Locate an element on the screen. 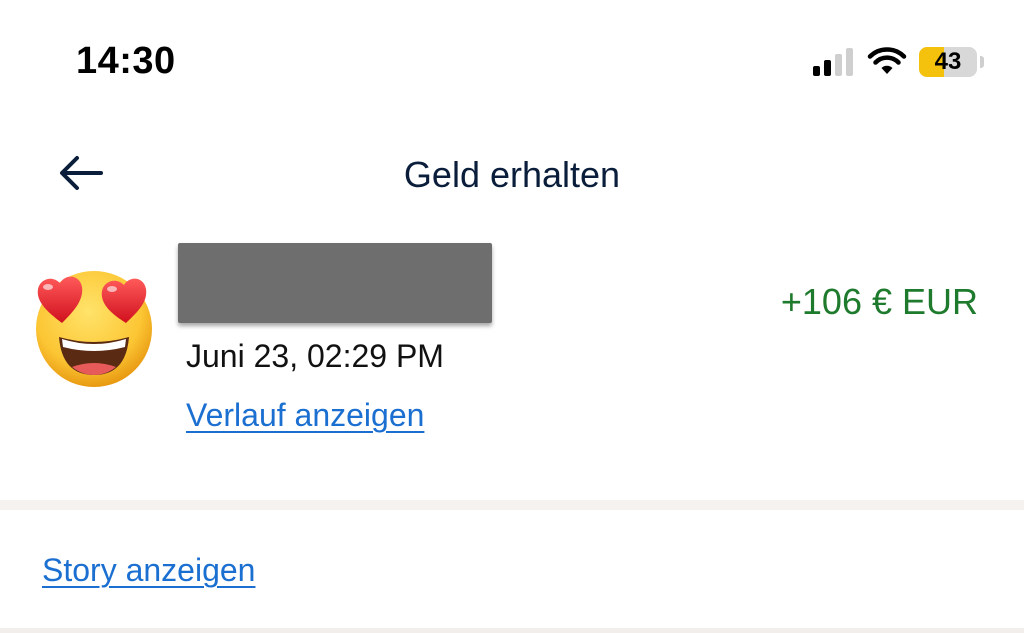 The width and height of the screenshot is (1024, 633). bottom-divider is located at coordinates (512, 630).